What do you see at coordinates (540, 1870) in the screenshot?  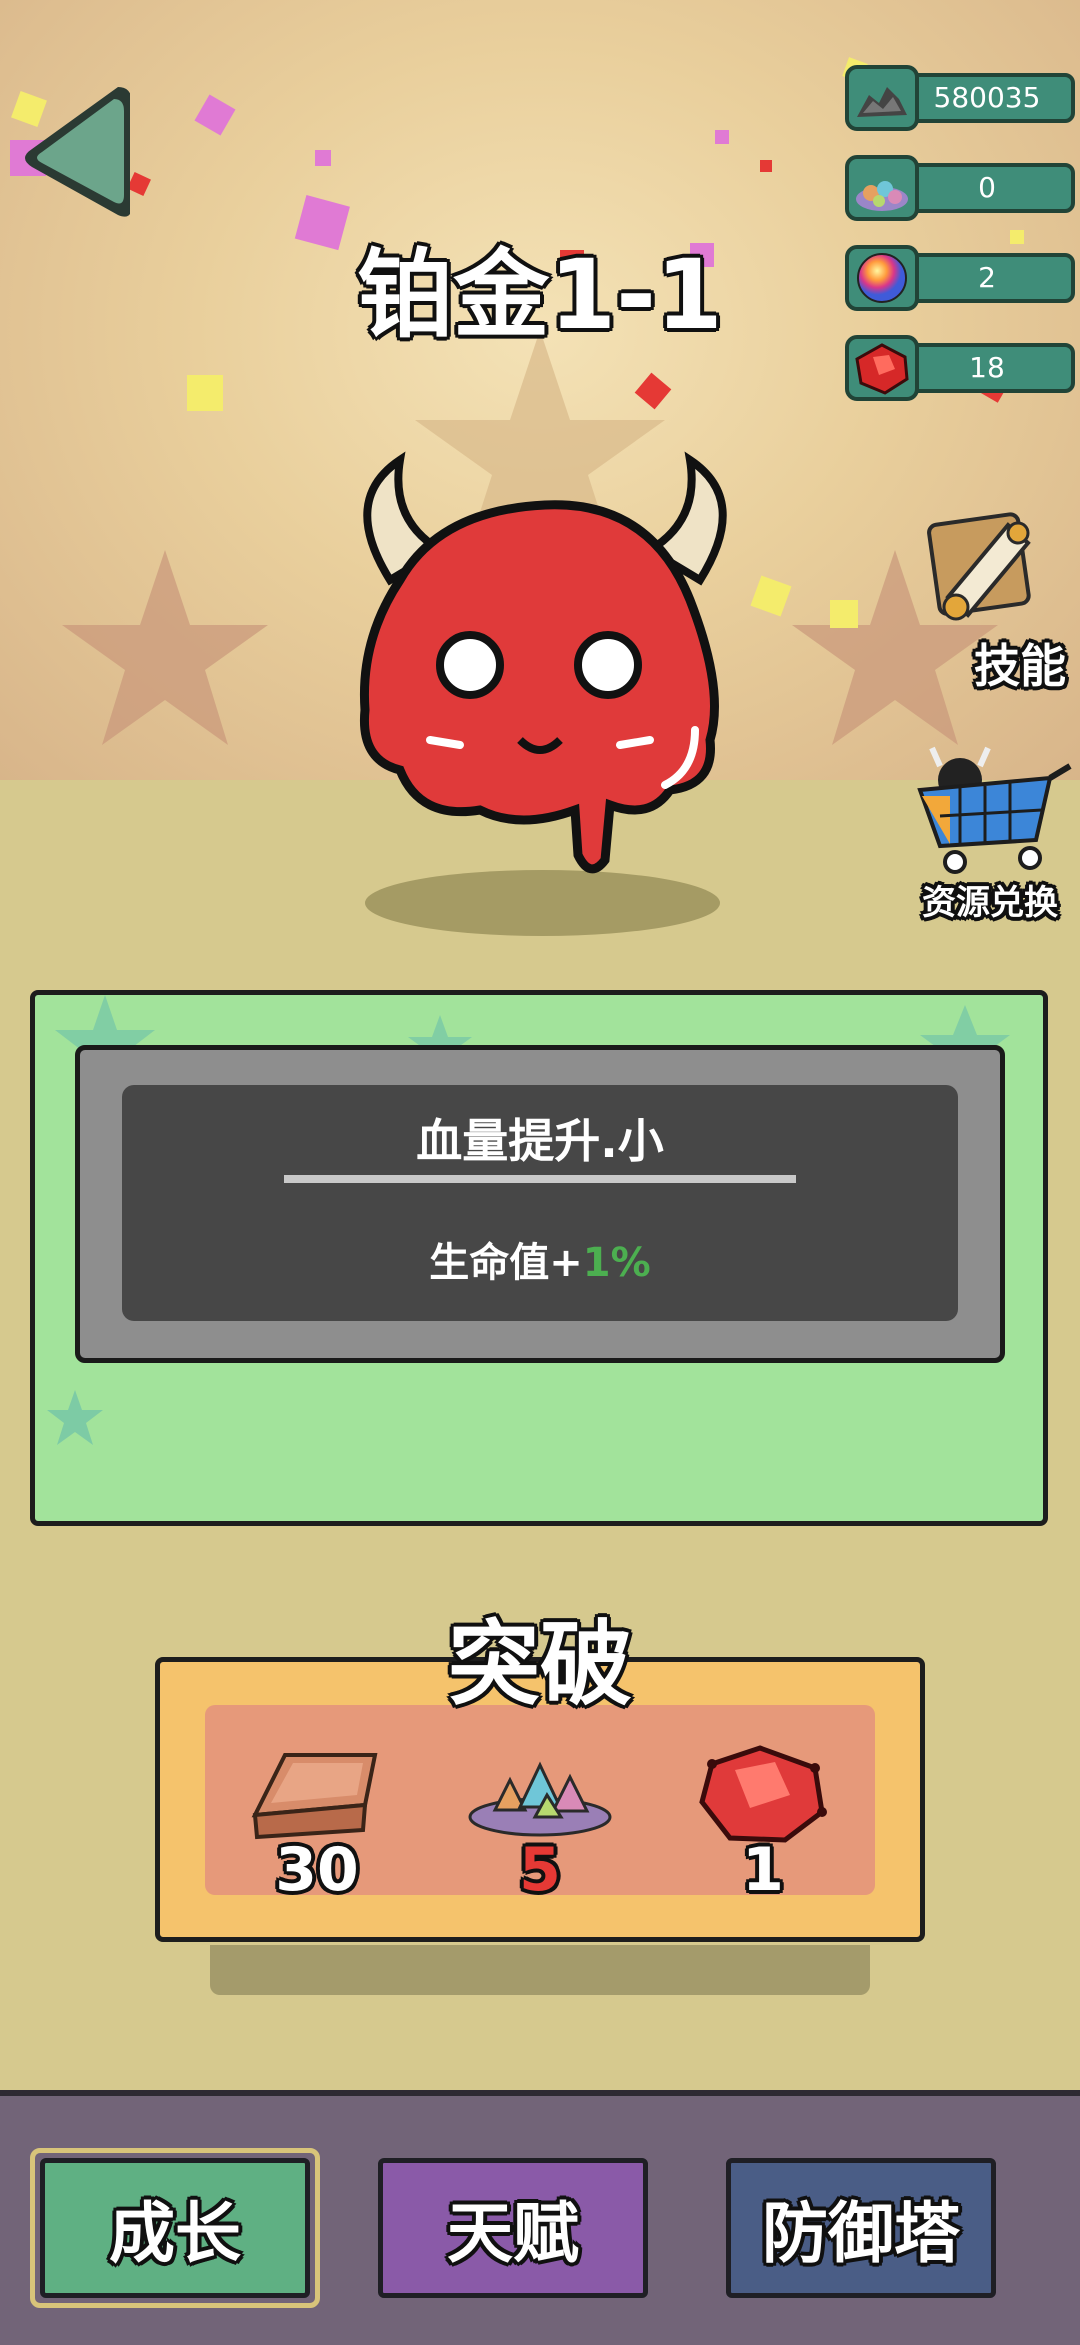 I see `cost-amount-crystal: 5` at bounding box center [540, 1870].